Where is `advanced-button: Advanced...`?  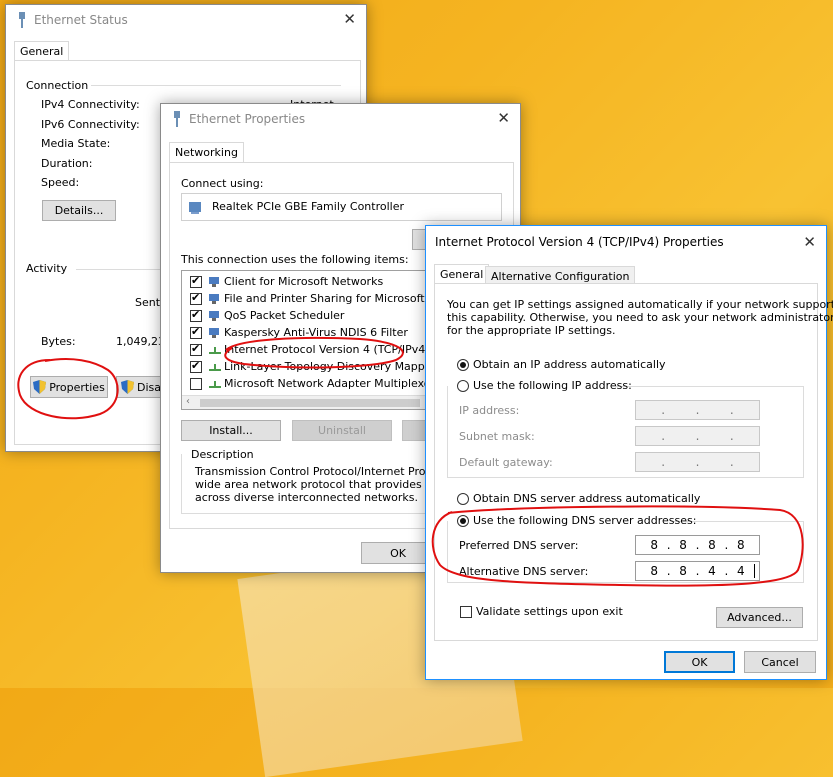
advanced-button: Advanced... is located at coordinates (759, 617).